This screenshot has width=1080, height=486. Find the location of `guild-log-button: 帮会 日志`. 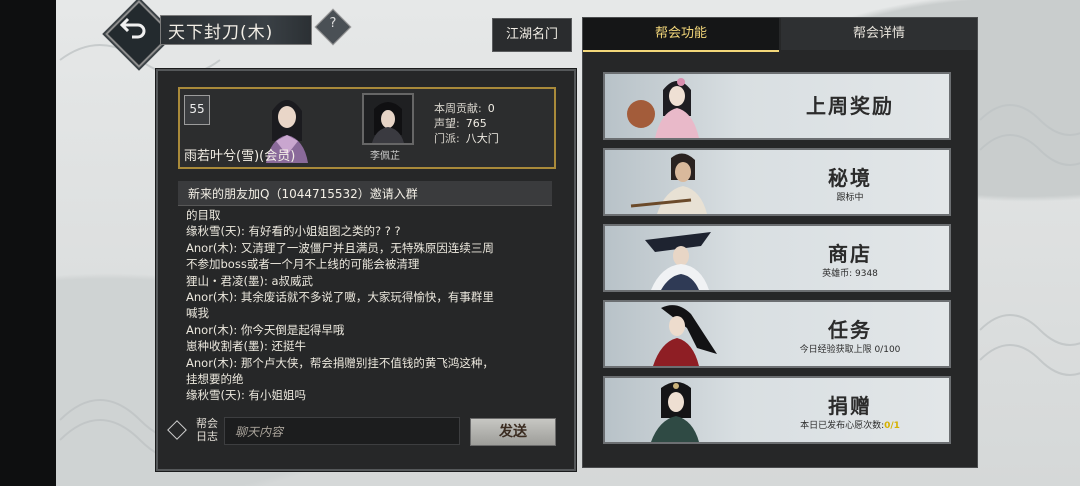

guild-log-button: 帮会 日志 is located at coordinates (207, 430).